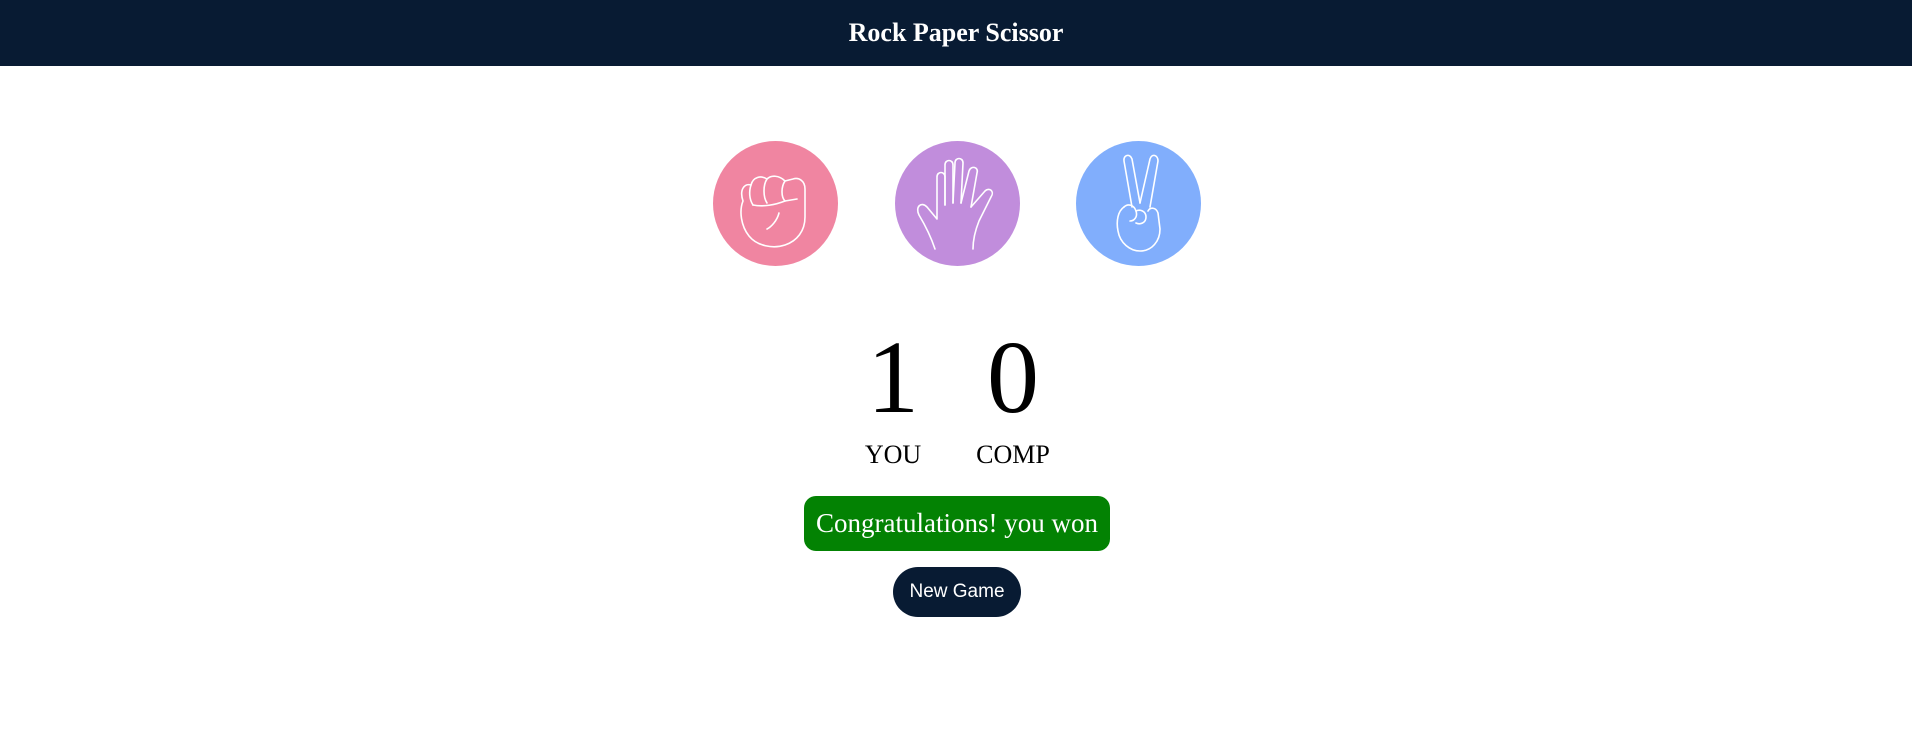  I want to click on scissor-choice, so click(1138, 203).